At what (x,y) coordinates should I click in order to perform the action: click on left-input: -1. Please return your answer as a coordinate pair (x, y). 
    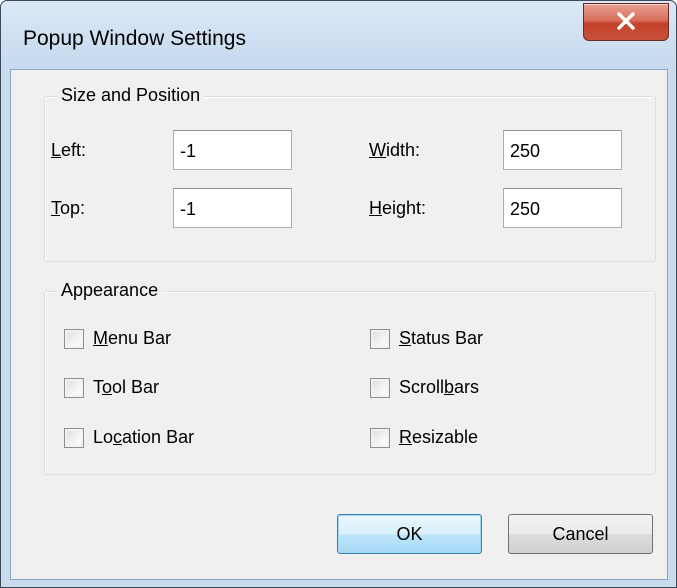
    Looking at the image, I should click on (232, 150).